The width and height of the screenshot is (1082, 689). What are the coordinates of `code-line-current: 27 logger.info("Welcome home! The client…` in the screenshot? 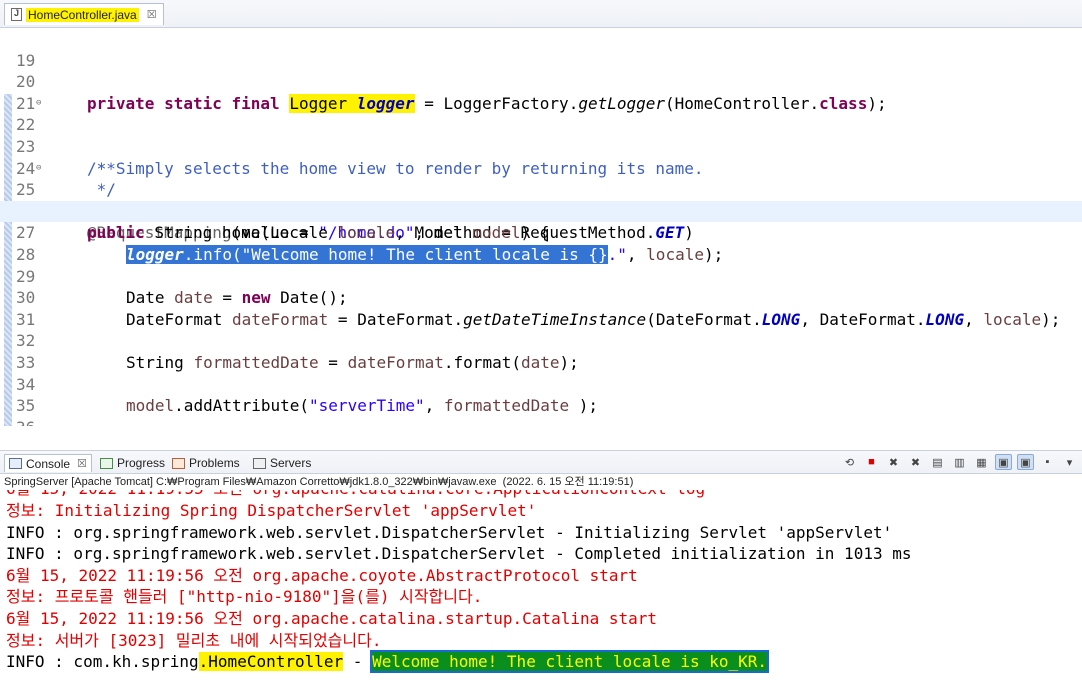 It's located at (541, 232).